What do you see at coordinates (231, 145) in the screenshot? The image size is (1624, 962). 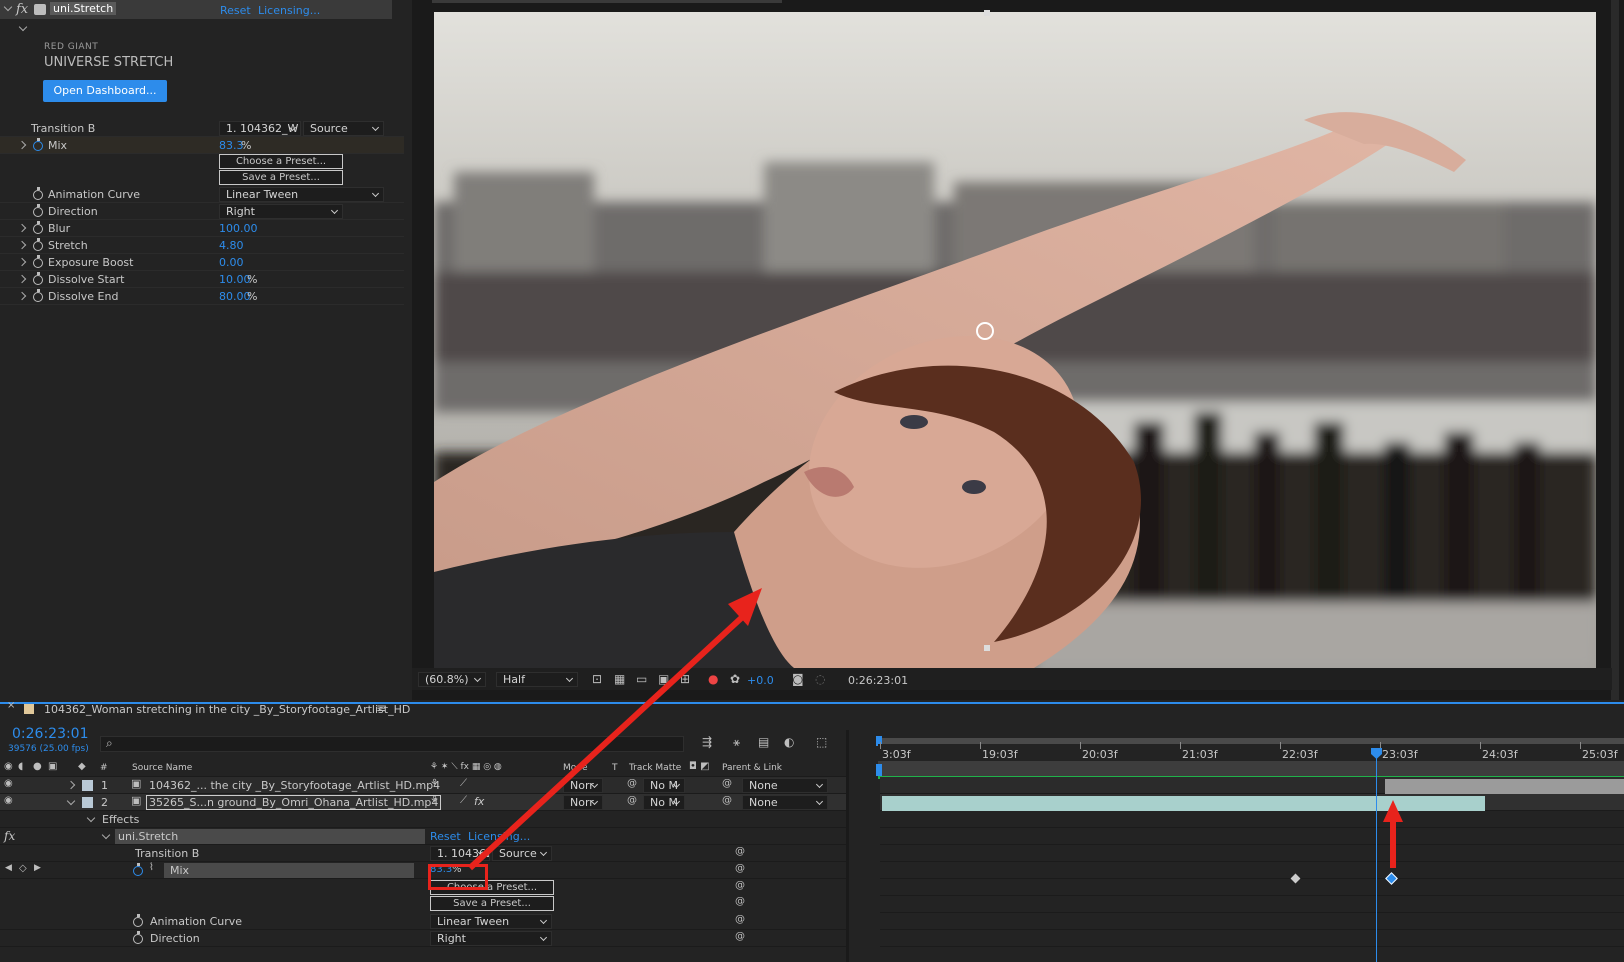 I see `mix-value: 83.3` at bounding box center [231, 145].